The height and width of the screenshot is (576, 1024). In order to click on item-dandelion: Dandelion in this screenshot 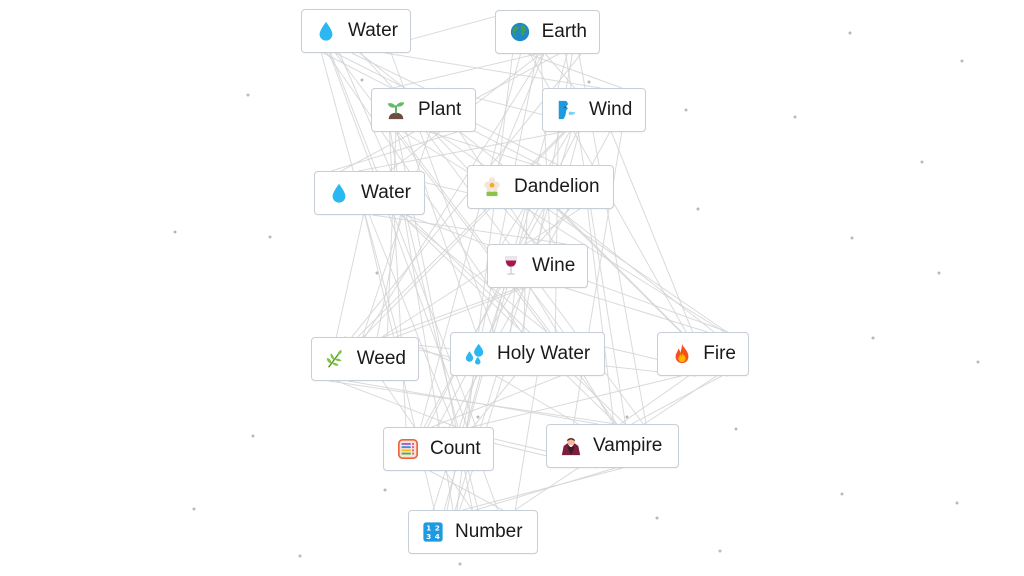, I will do `click(540, 187)`.